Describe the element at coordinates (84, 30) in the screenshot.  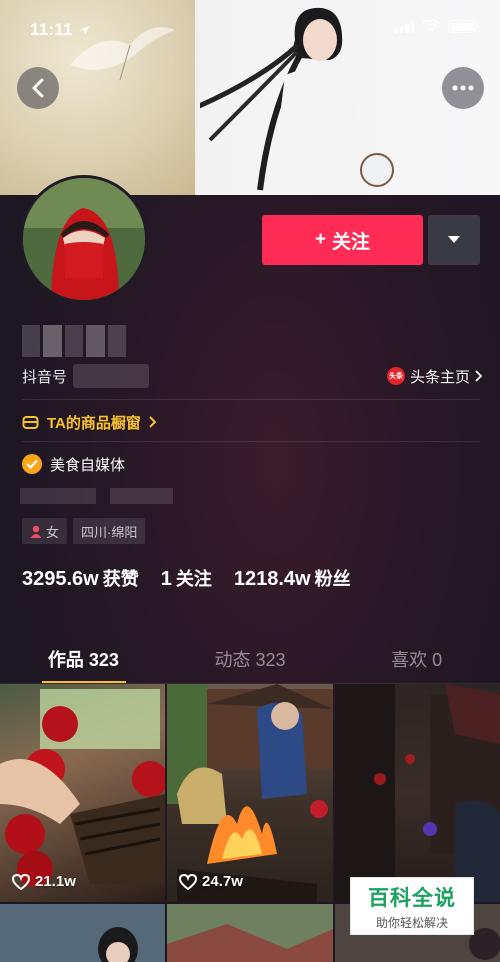
I see `location-arrow-icon` at that location.